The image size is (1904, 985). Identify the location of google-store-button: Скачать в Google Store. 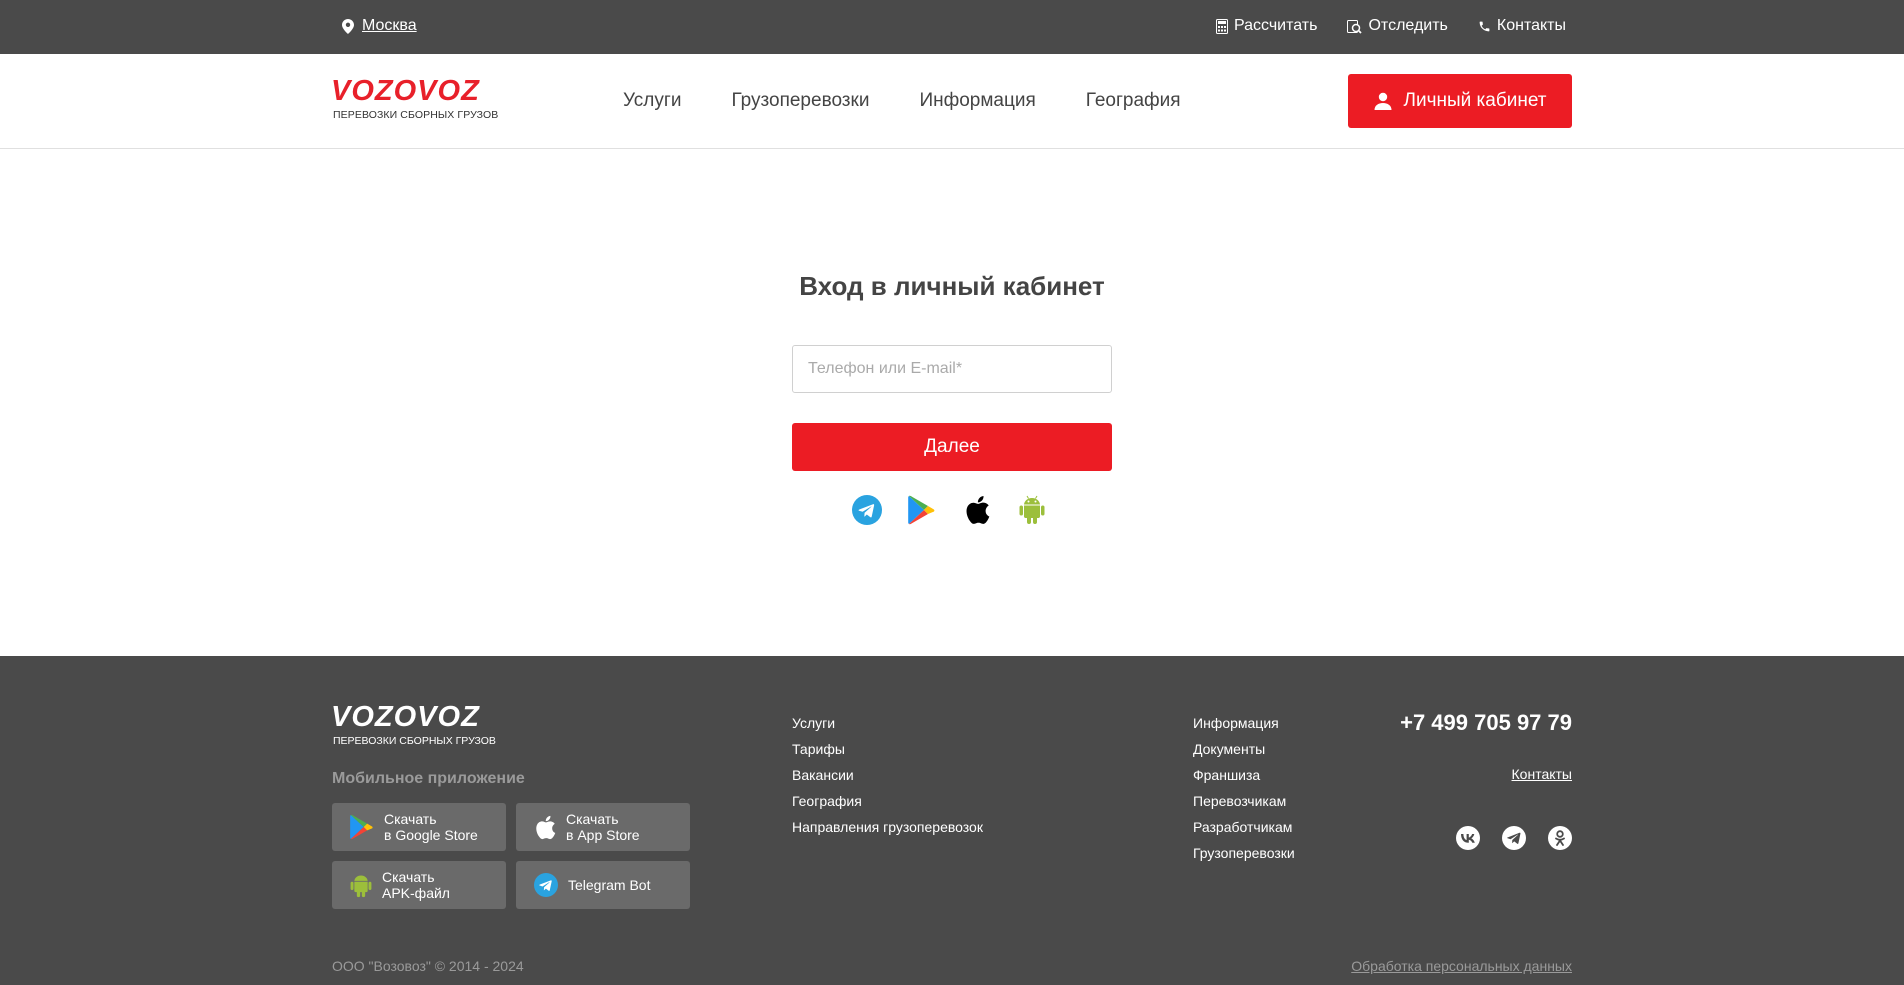
(419, 827).